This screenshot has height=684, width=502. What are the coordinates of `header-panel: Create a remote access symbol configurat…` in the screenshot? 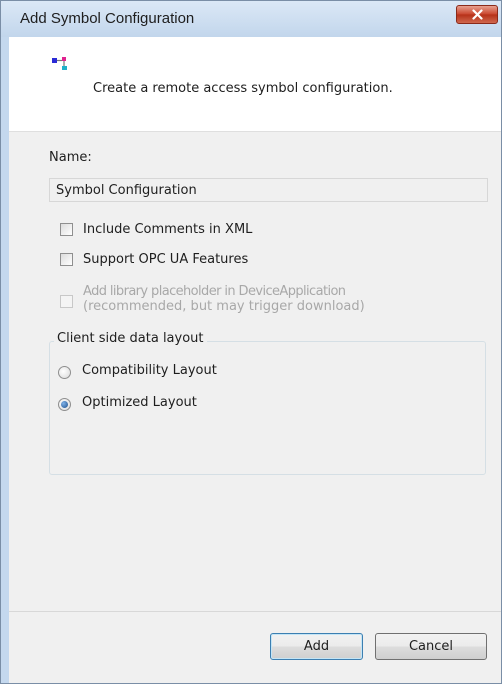 It's located at (255, 84).